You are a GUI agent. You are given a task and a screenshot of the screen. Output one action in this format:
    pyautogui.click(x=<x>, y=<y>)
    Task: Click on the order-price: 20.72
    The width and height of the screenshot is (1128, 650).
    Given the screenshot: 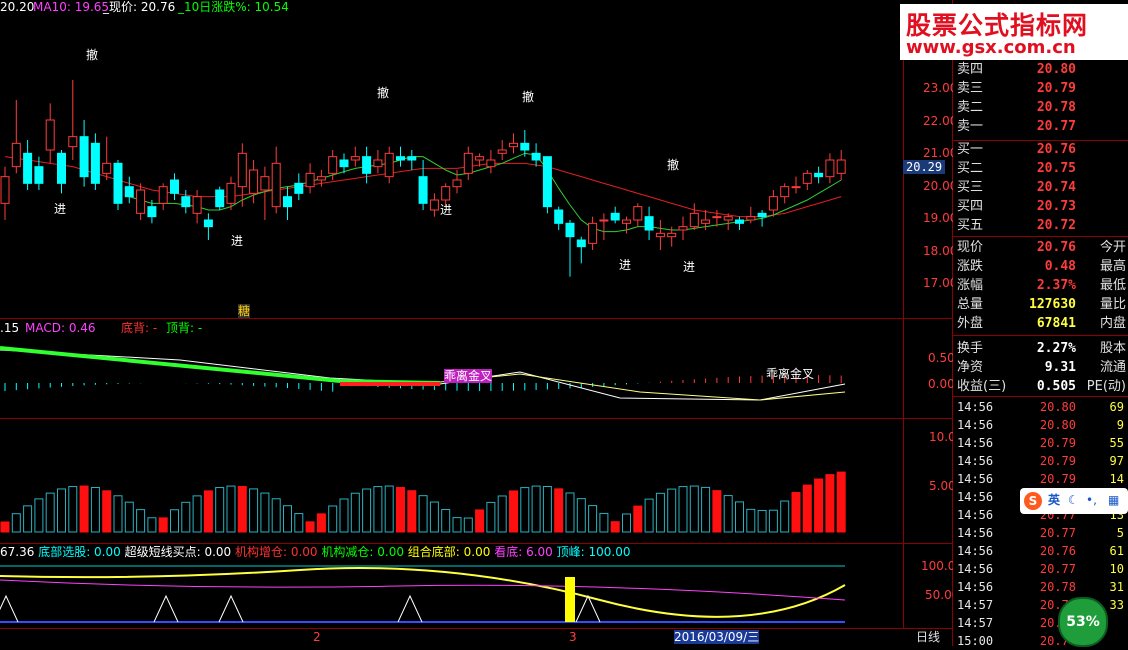 What is the action you would take?
    pyautogui.click(x=1056, y=225)
    